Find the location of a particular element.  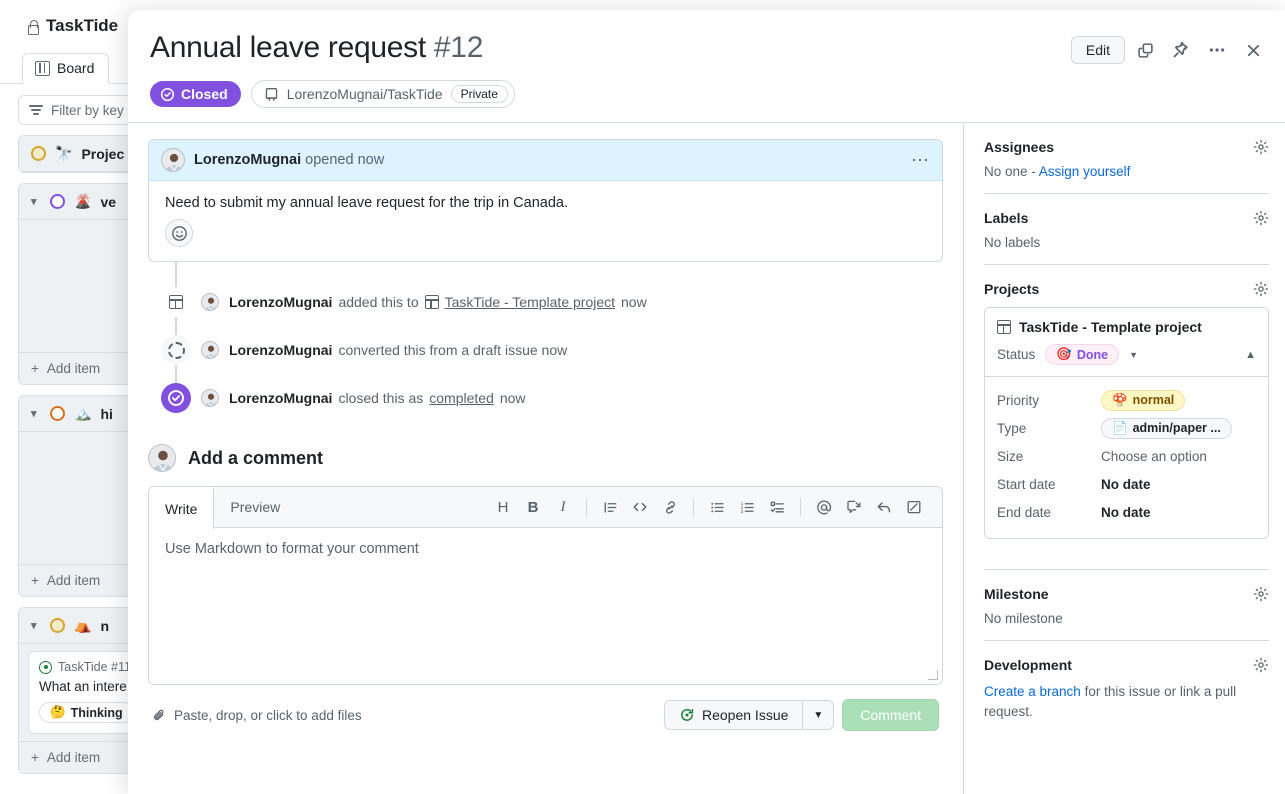

projects-title: Projects is located at coordinates (1011, 289).